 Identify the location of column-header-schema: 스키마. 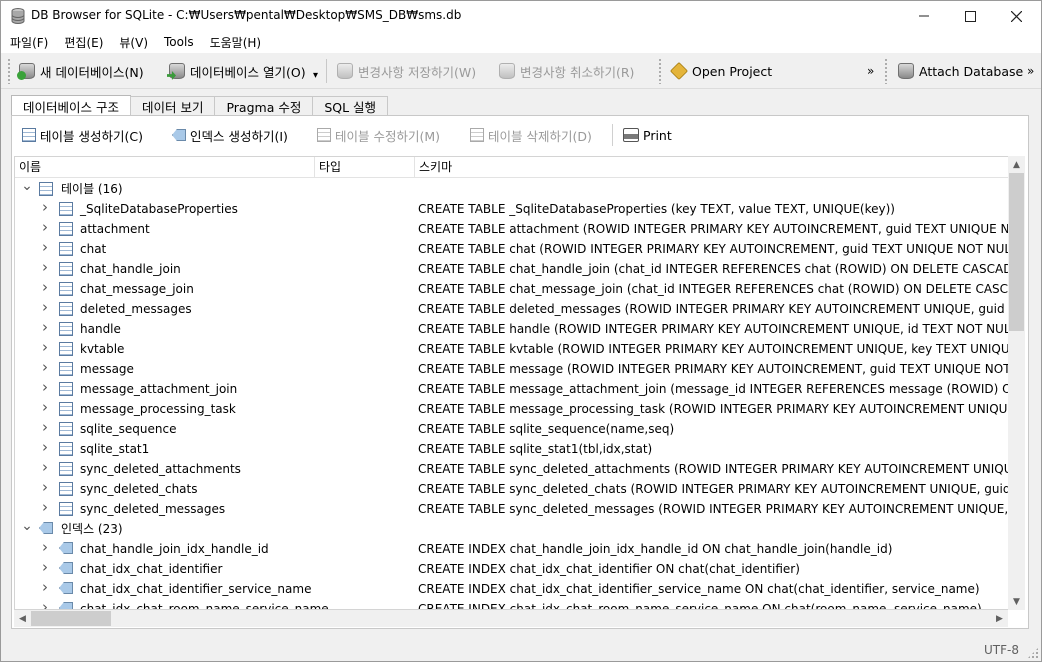
(712, 167).